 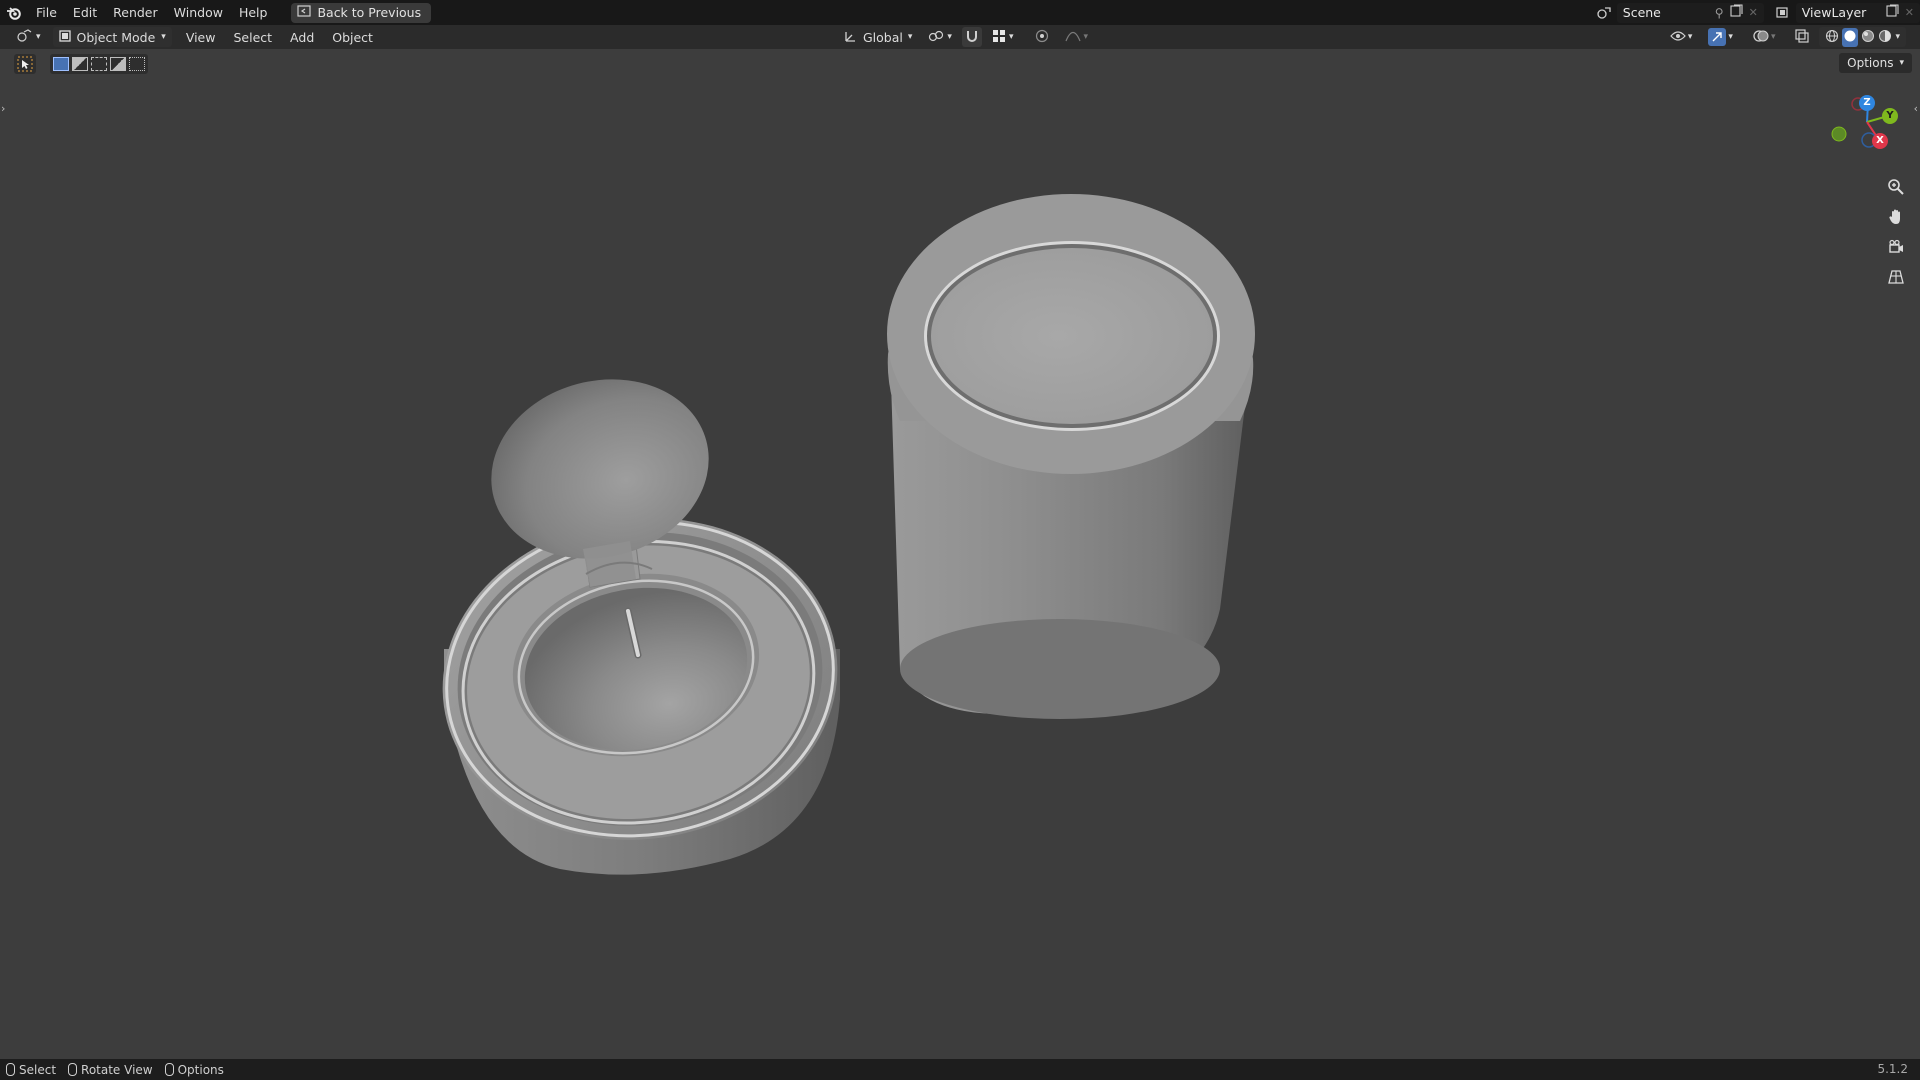 What do you see at coordinates (883, 37) in the screenshot?
I see `orientation-label: Global` at bounding box center [883, 37].